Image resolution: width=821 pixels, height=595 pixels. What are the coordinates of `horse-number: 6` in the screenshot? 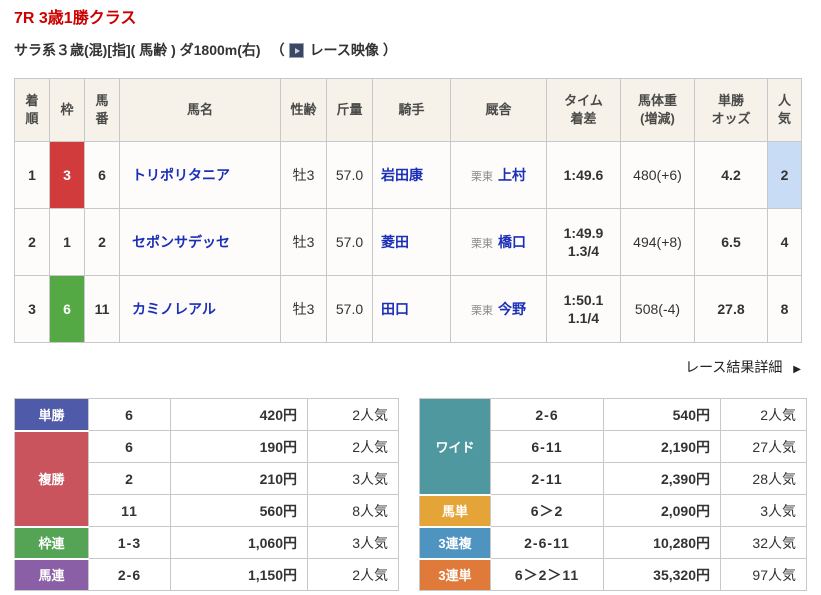 It's located at (102, 175).